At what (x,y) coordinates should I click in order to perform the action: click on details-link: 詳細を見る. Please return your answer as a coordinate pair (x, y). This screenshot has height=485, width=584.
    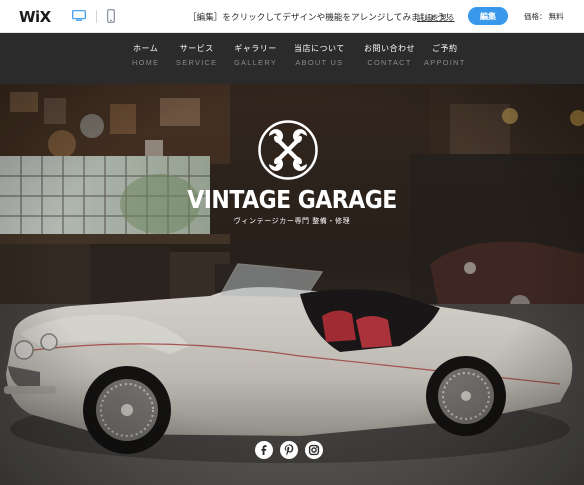
    Looking at the image, I should click on (436, 17).